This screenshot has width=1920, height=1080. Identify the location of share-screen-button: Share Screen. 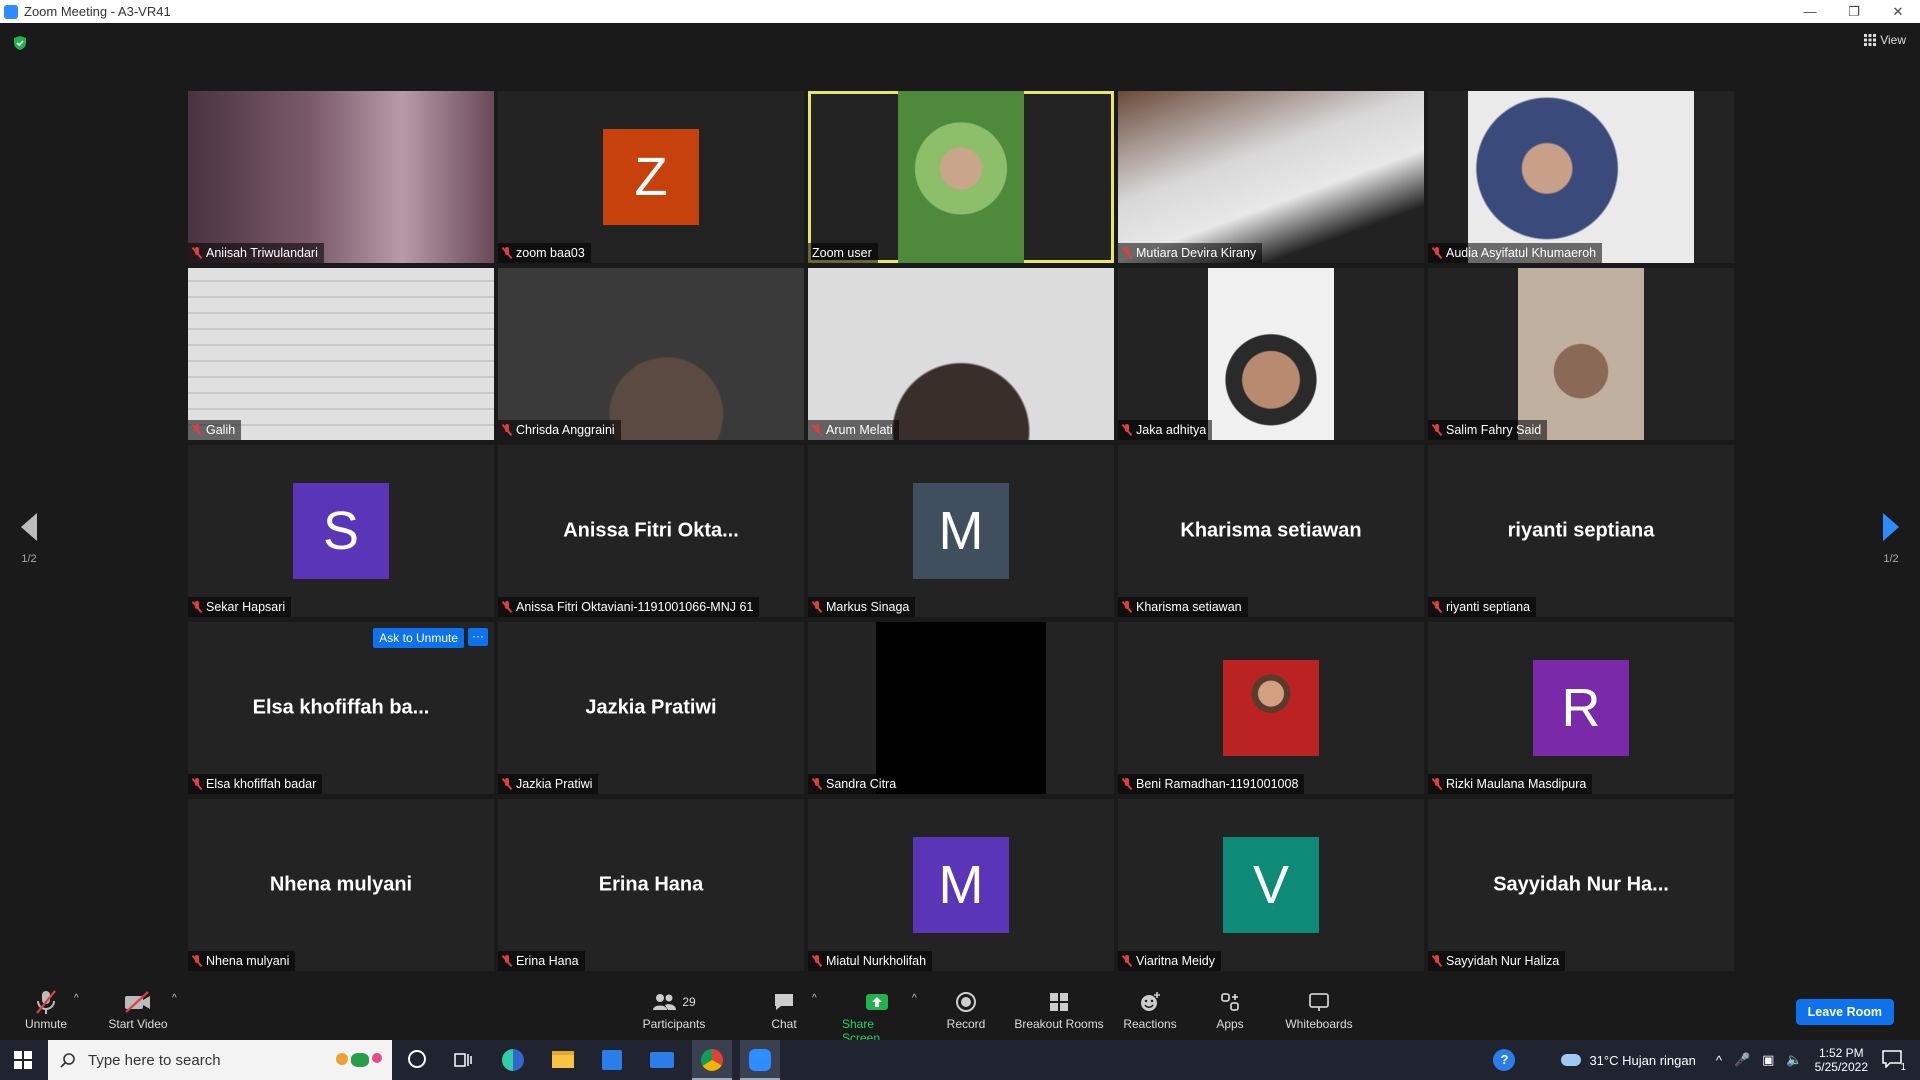
(877, 1016).